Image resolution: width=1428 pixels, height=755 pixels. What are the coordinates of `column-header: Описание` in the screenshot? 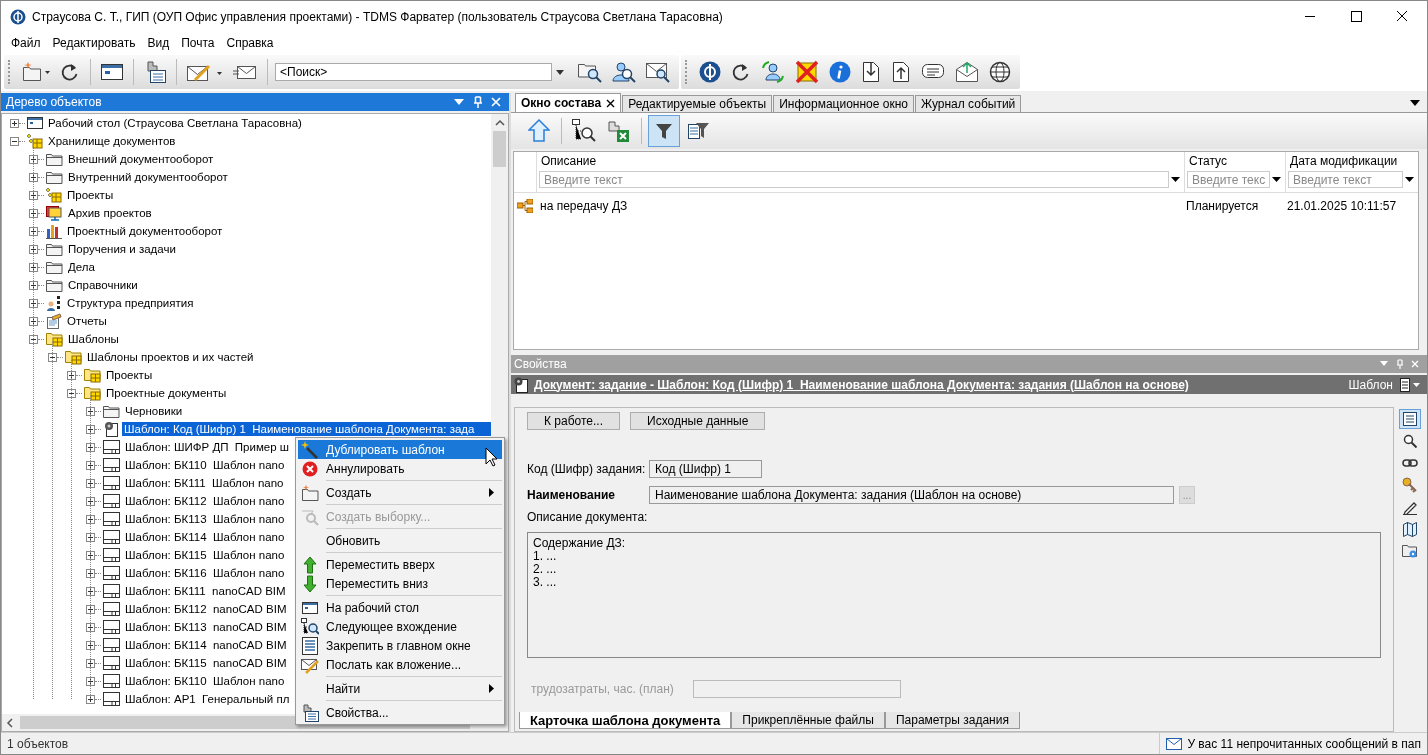 It's located at (861, 161).